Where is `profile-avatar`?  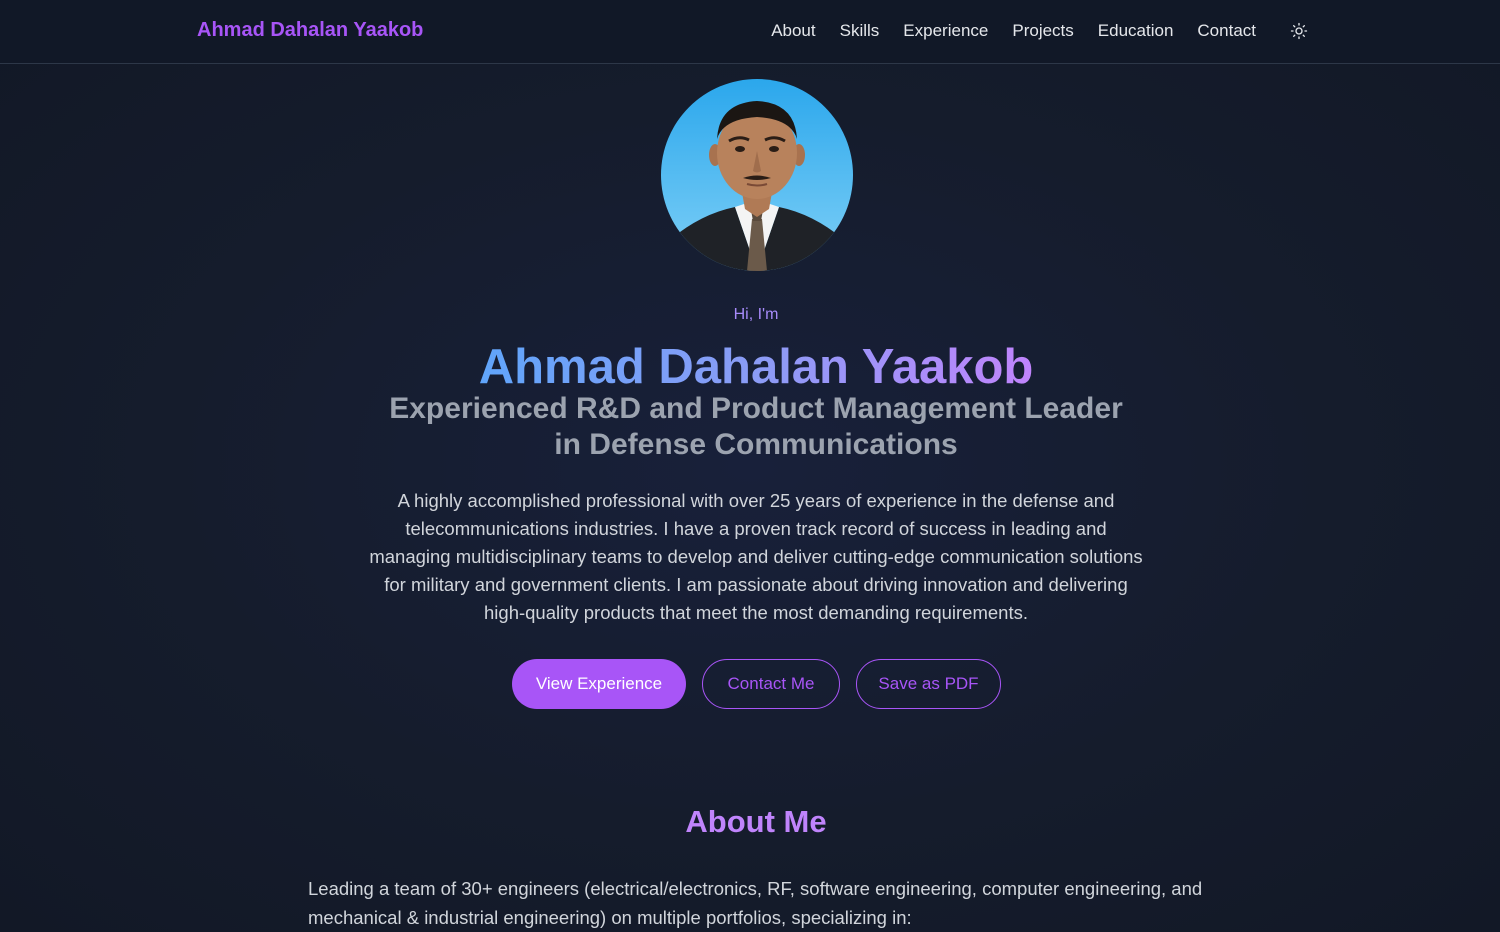 profile-avatar is located at coordinates (757, 175).